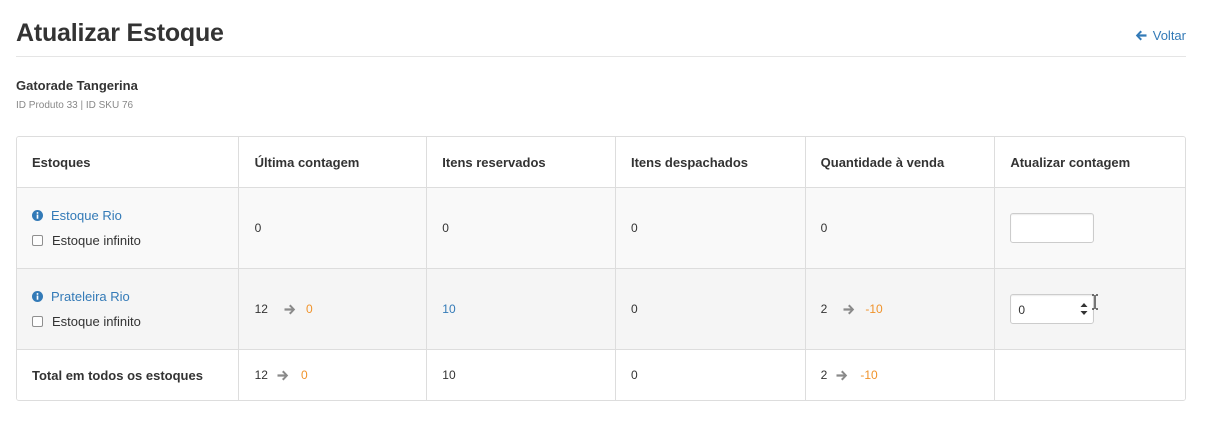 Image resolution: width=1230 pixels, height=424 pixels. What do you see at coordinates (128, 375) in the screenshot?
I see `total-label: Total em todos os estoques` at bounding box center [128, 375].